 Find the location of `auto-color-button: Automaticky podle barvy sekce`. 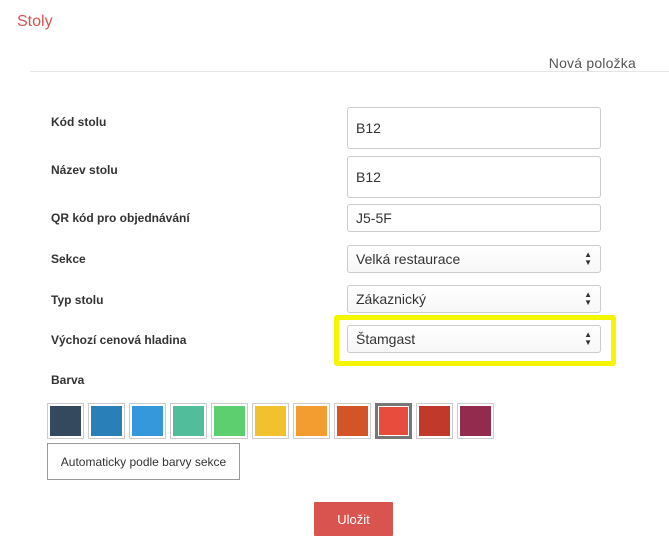

auto-color-button: Automaticky podle barvy sekce is located at coordinates (143, 461).